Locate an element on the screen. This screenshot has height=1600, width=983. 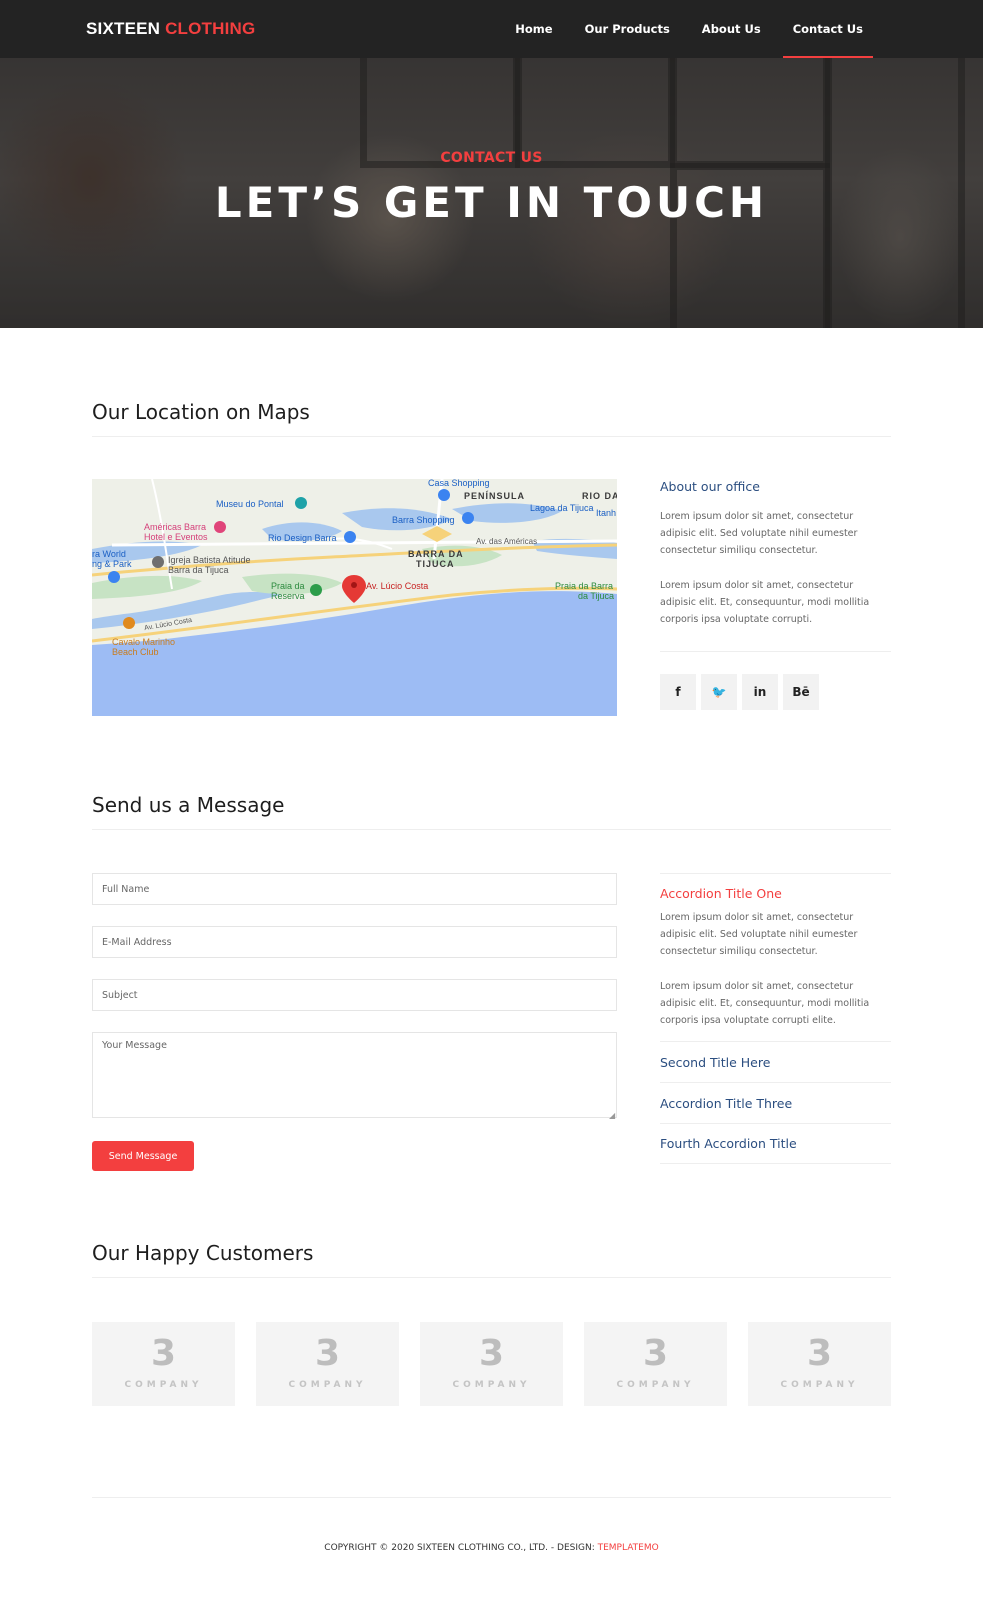
message-heading: Send us a Message is located at coordinates (491, 811).